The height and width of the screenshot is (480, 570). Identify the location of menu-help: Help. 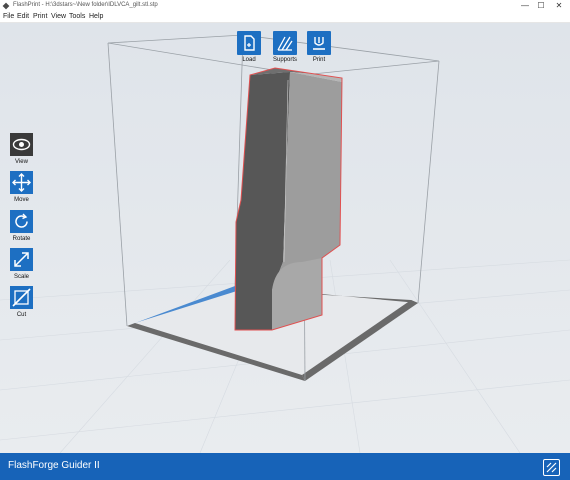
(96, 16).